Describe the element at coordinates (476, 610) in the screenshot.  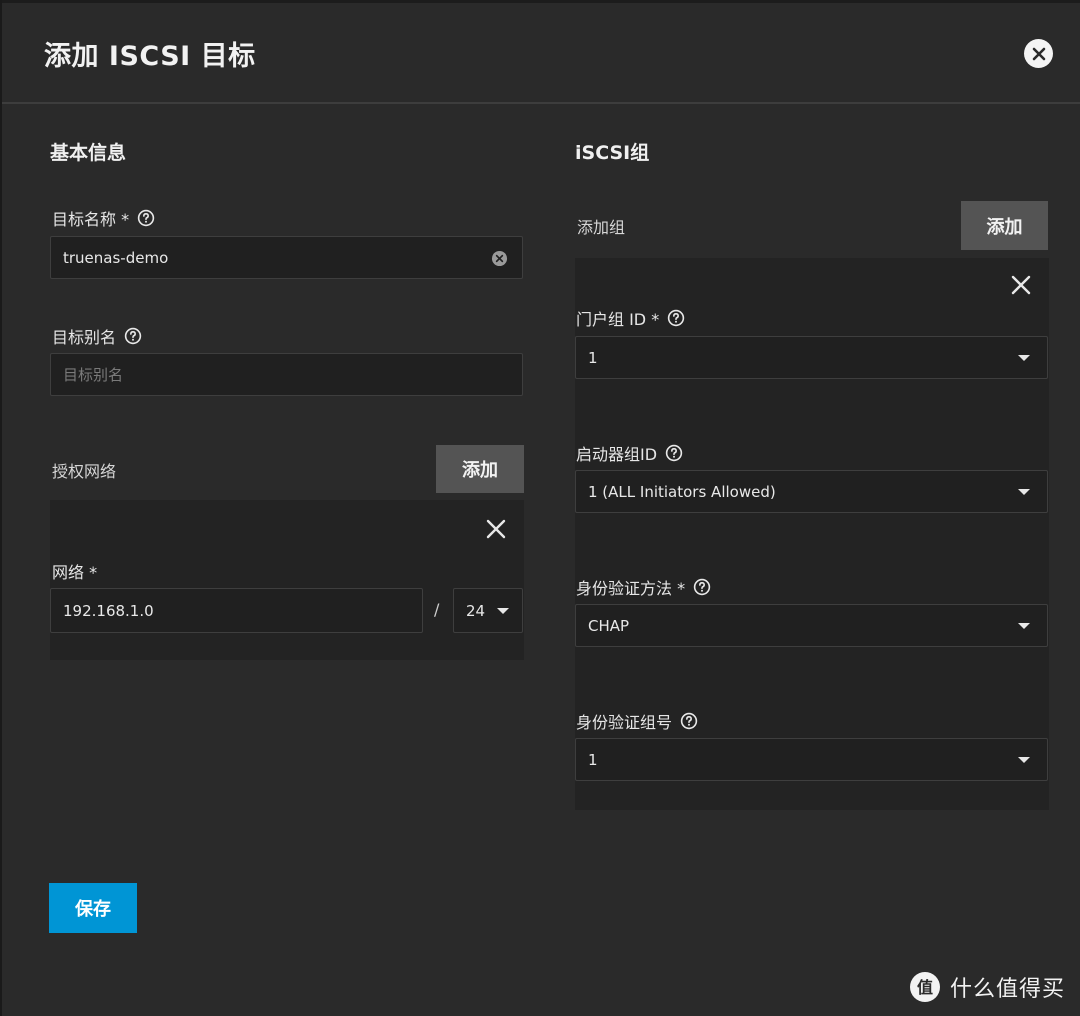
I see `network-mask-value: 24` at that location.